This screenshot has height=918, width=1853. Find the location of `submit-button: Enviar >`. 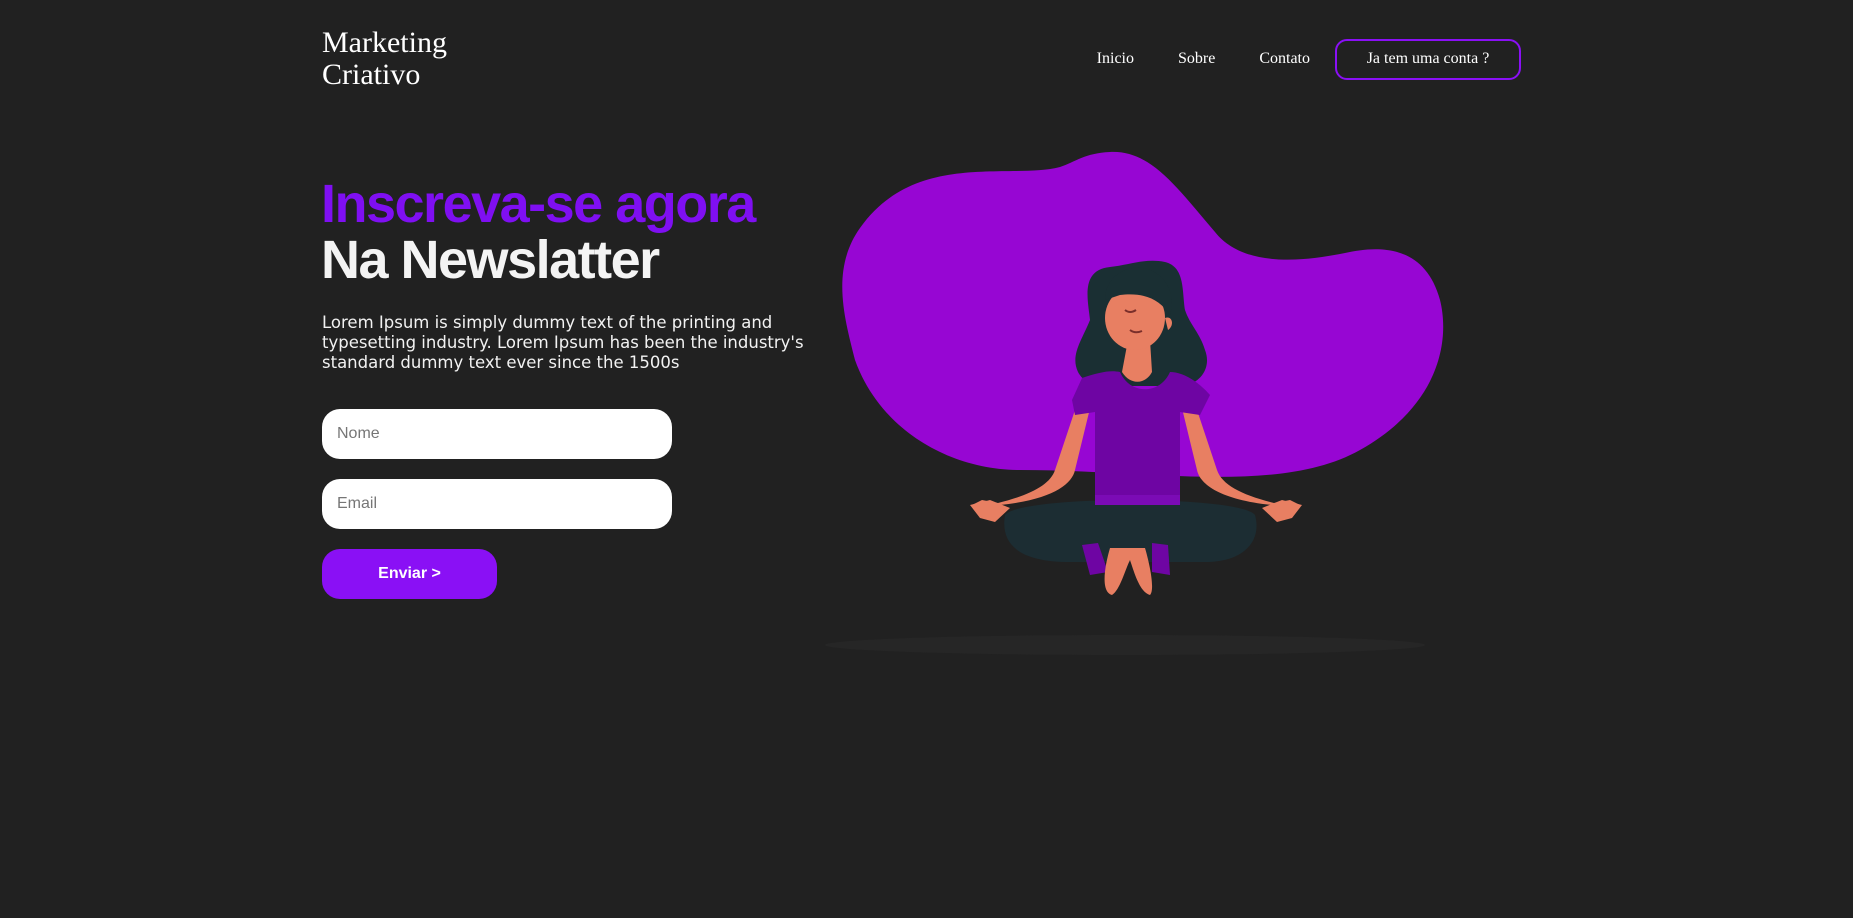

submit-button: Enviar > is located at coordinates (409, 574).